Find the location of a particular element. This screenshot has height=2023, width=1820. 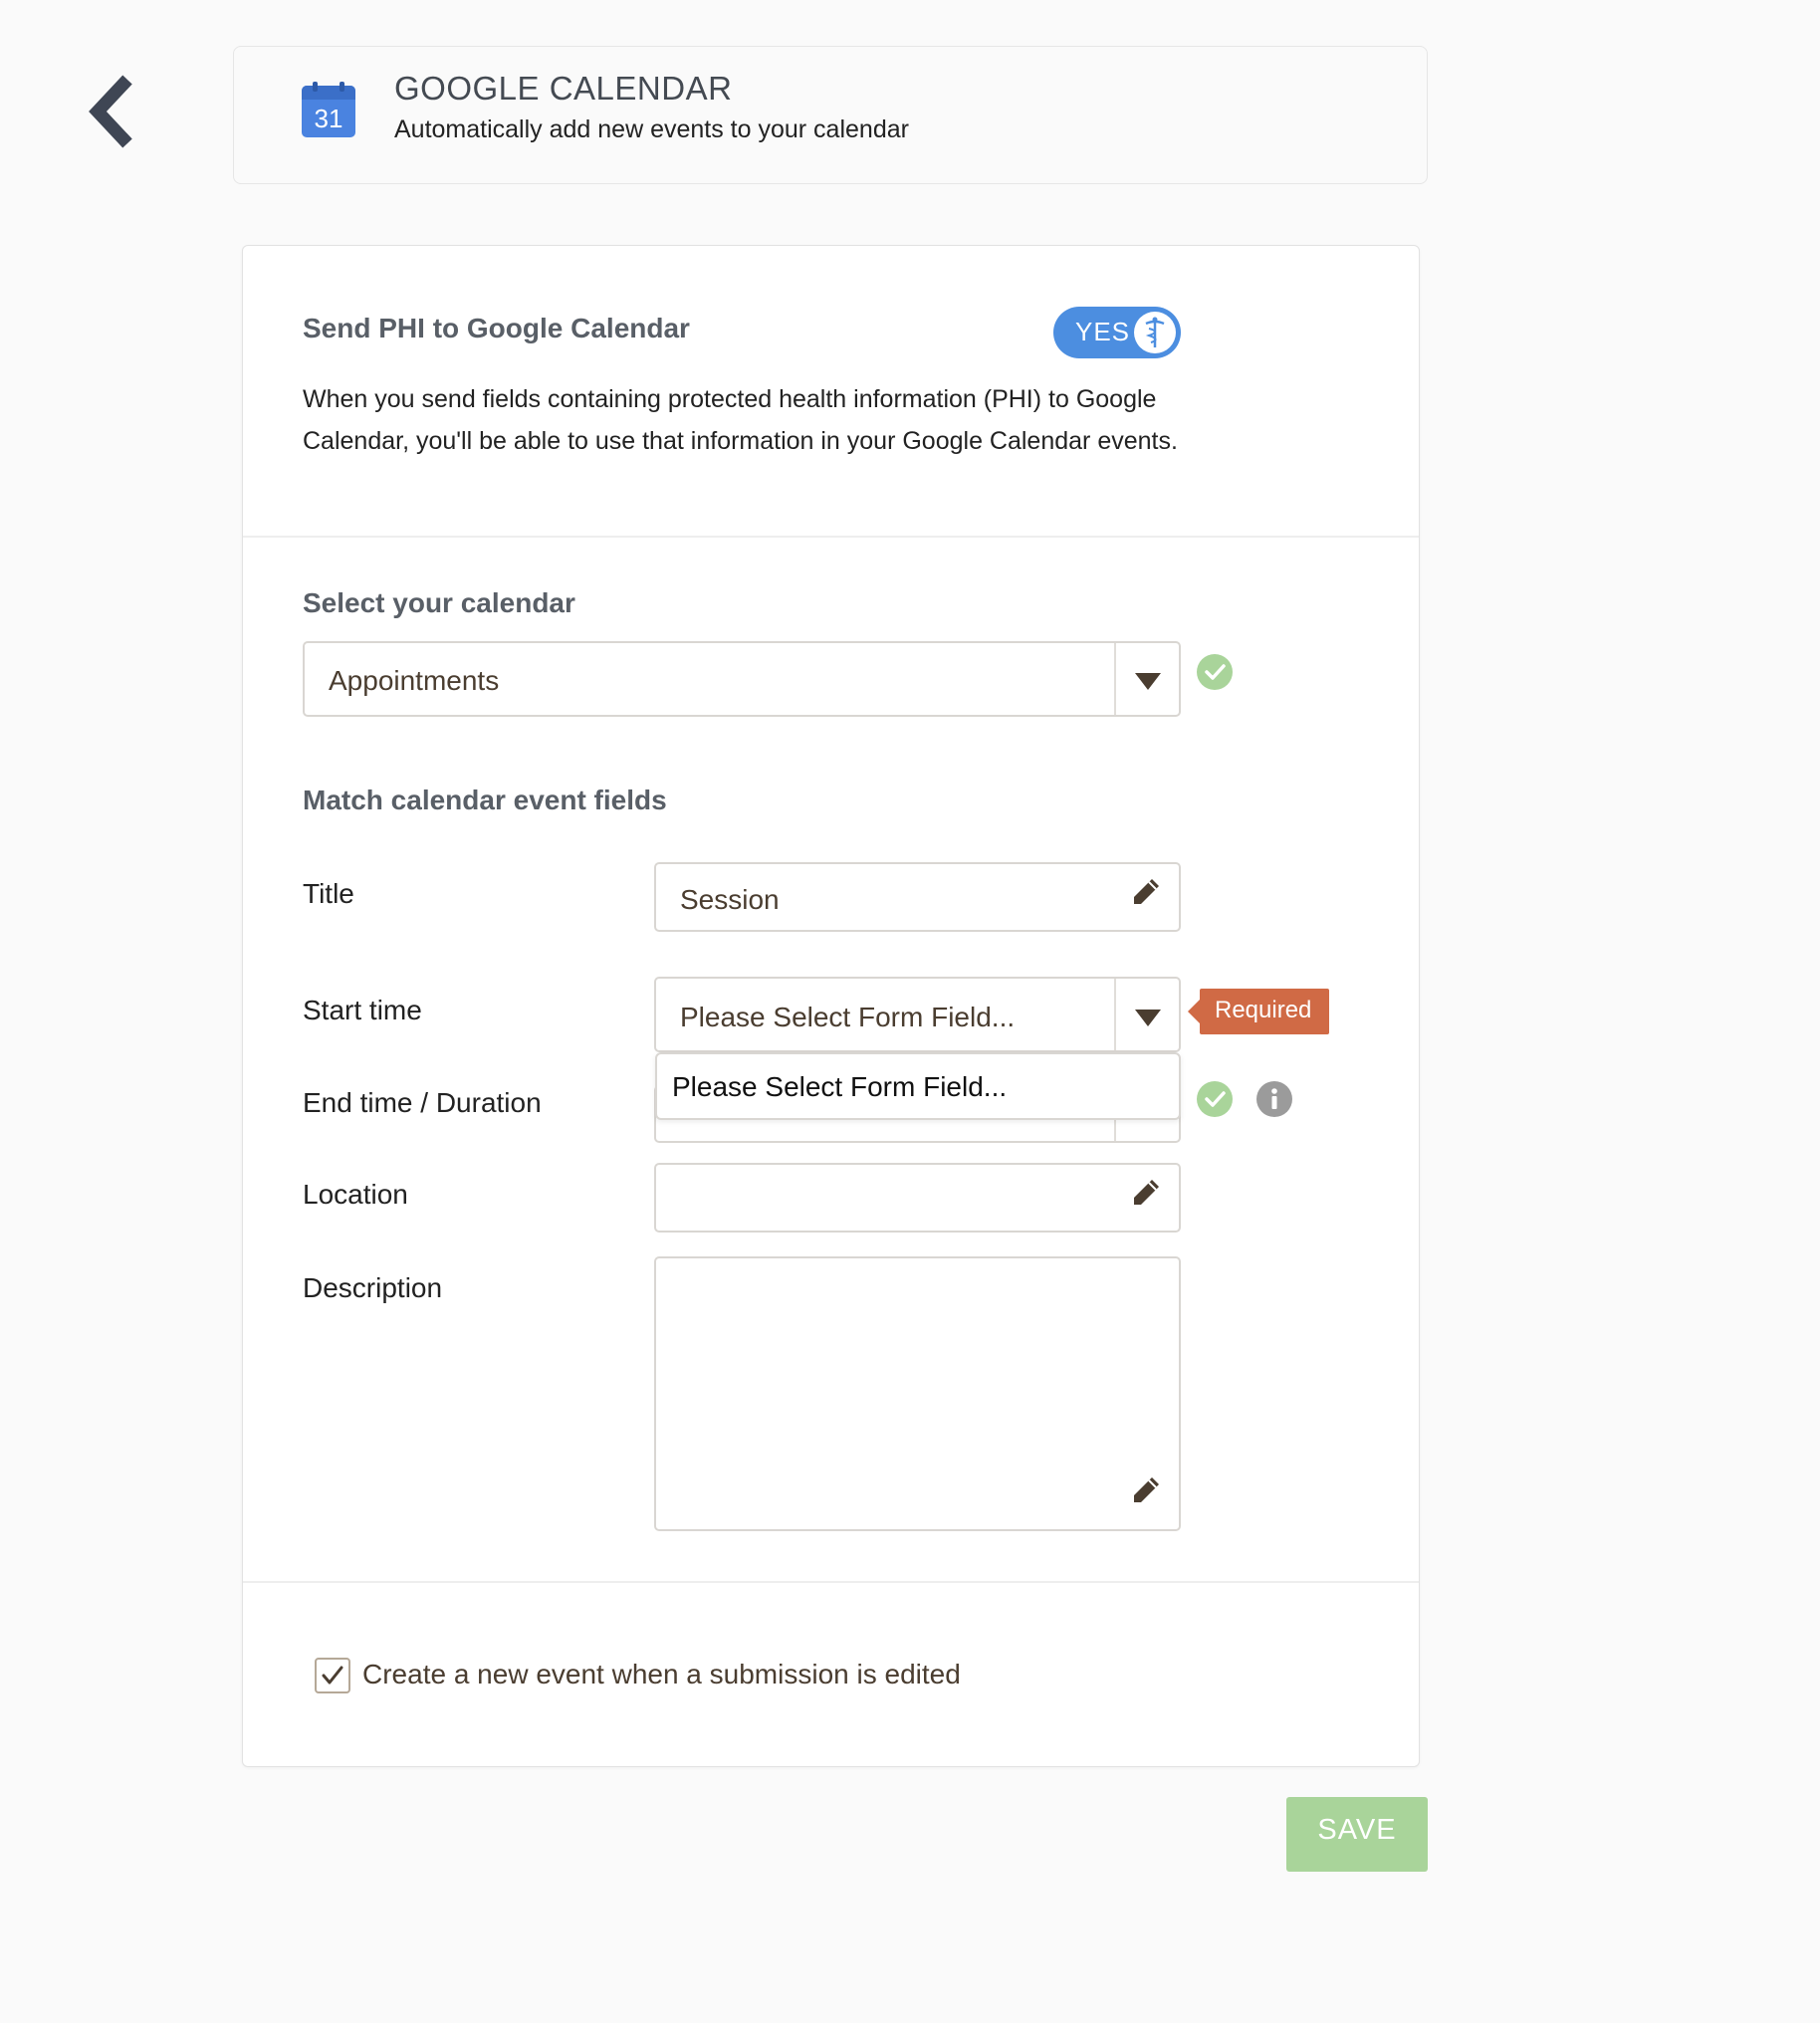

title-label: Title is located at coordinates (328, 893).